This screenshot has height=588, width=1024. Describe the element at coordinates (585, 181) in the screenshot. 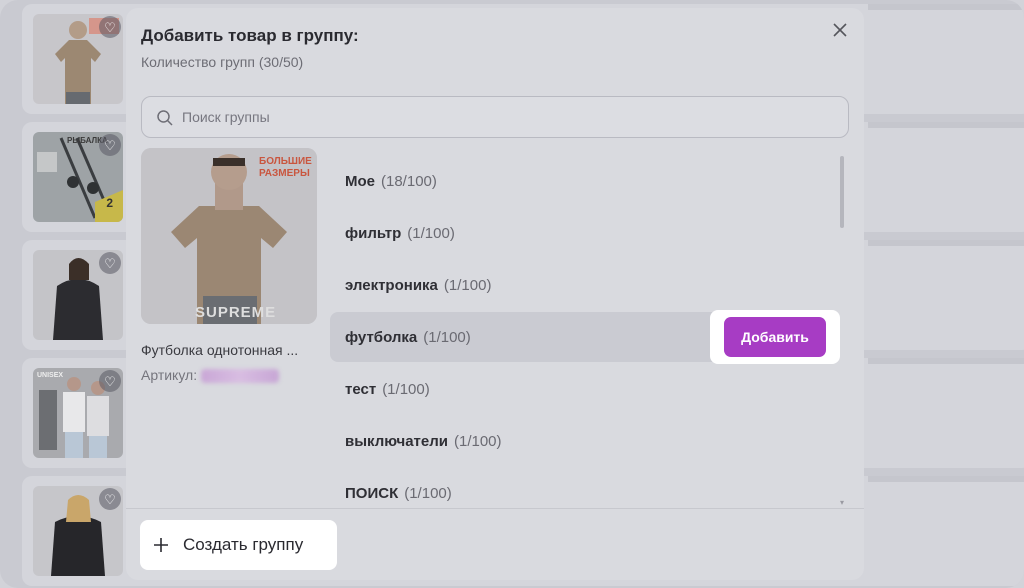

I see `group-item: Мое (18/100)` at that location.